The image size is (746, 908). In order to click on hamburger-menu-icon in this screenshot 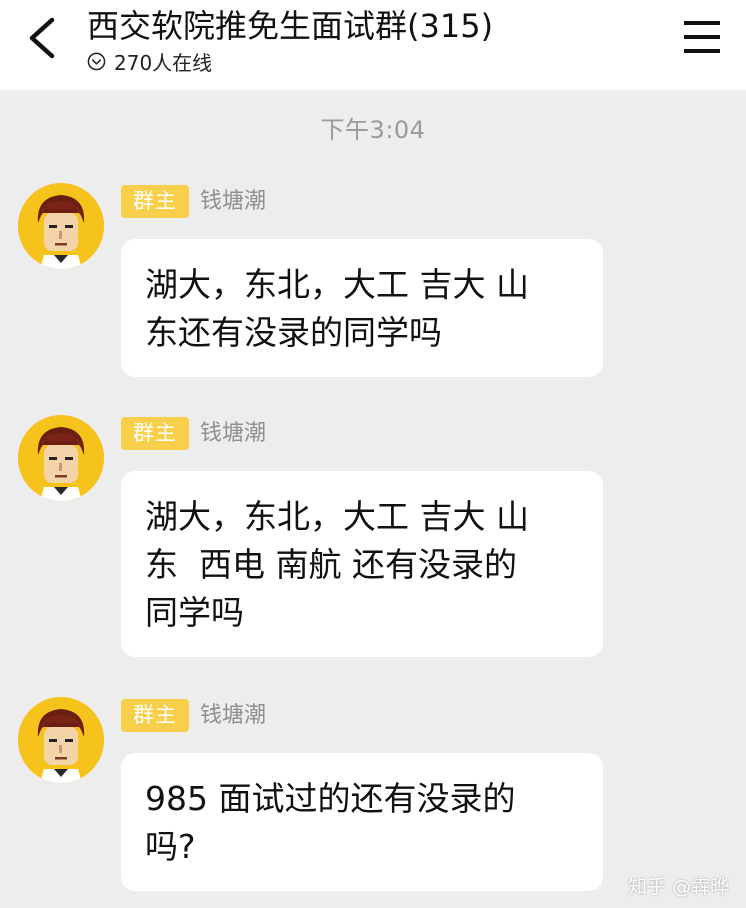, I will do `click(702, 37)`.